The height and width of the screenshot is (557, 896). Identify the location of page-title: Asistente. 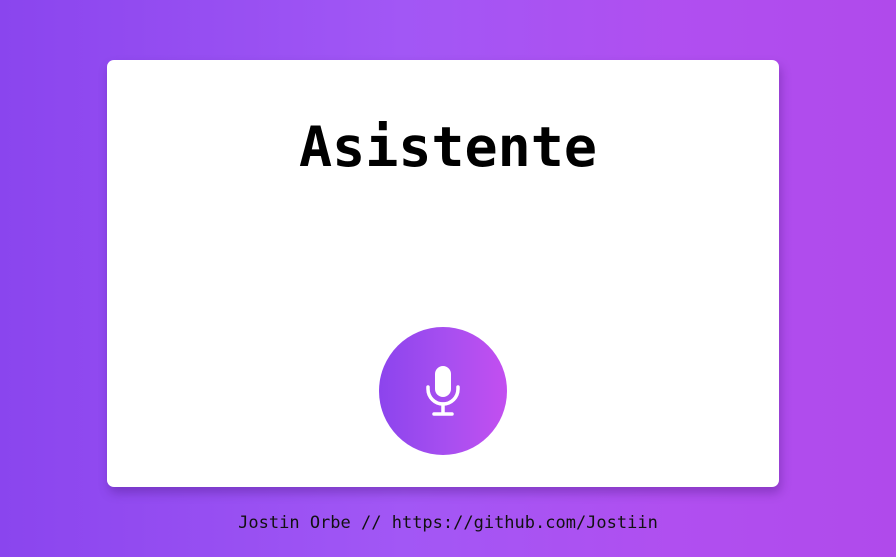
(447, 147).